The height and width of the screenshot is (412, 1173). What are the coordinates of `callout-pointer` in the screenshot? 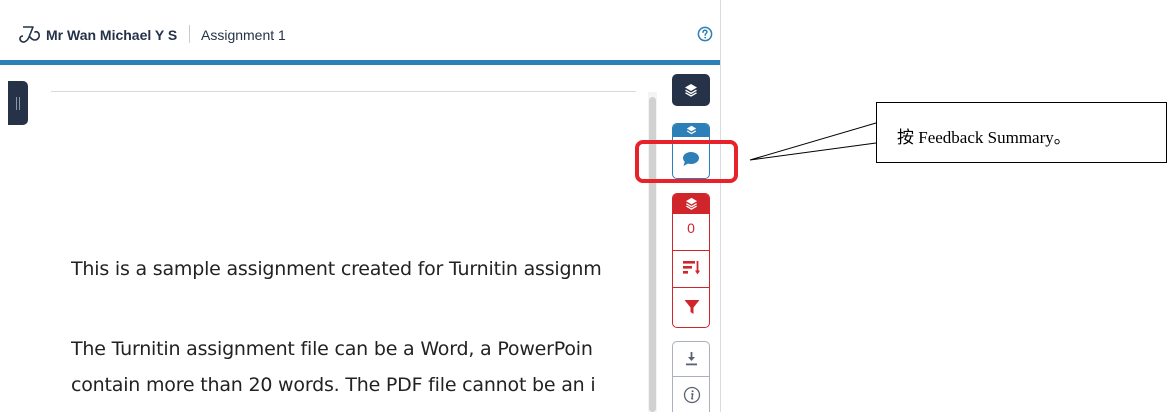 It's located at (813, 141).